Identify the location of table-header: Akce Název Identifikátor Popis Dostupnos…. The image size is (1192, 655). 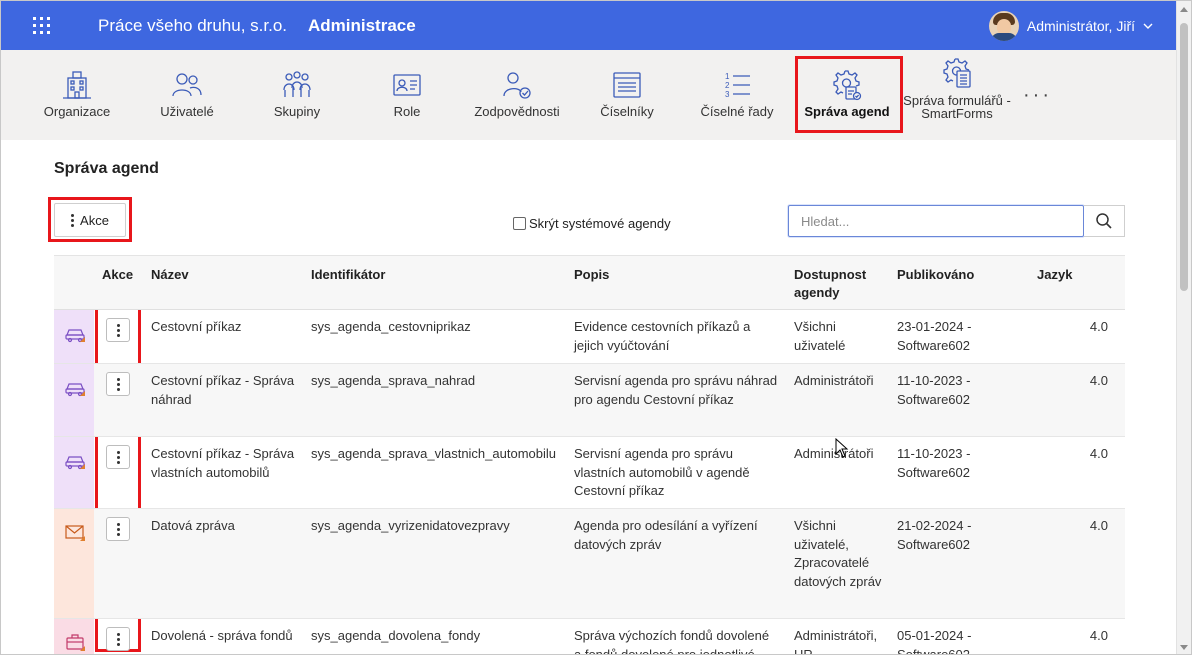
(589, 282).